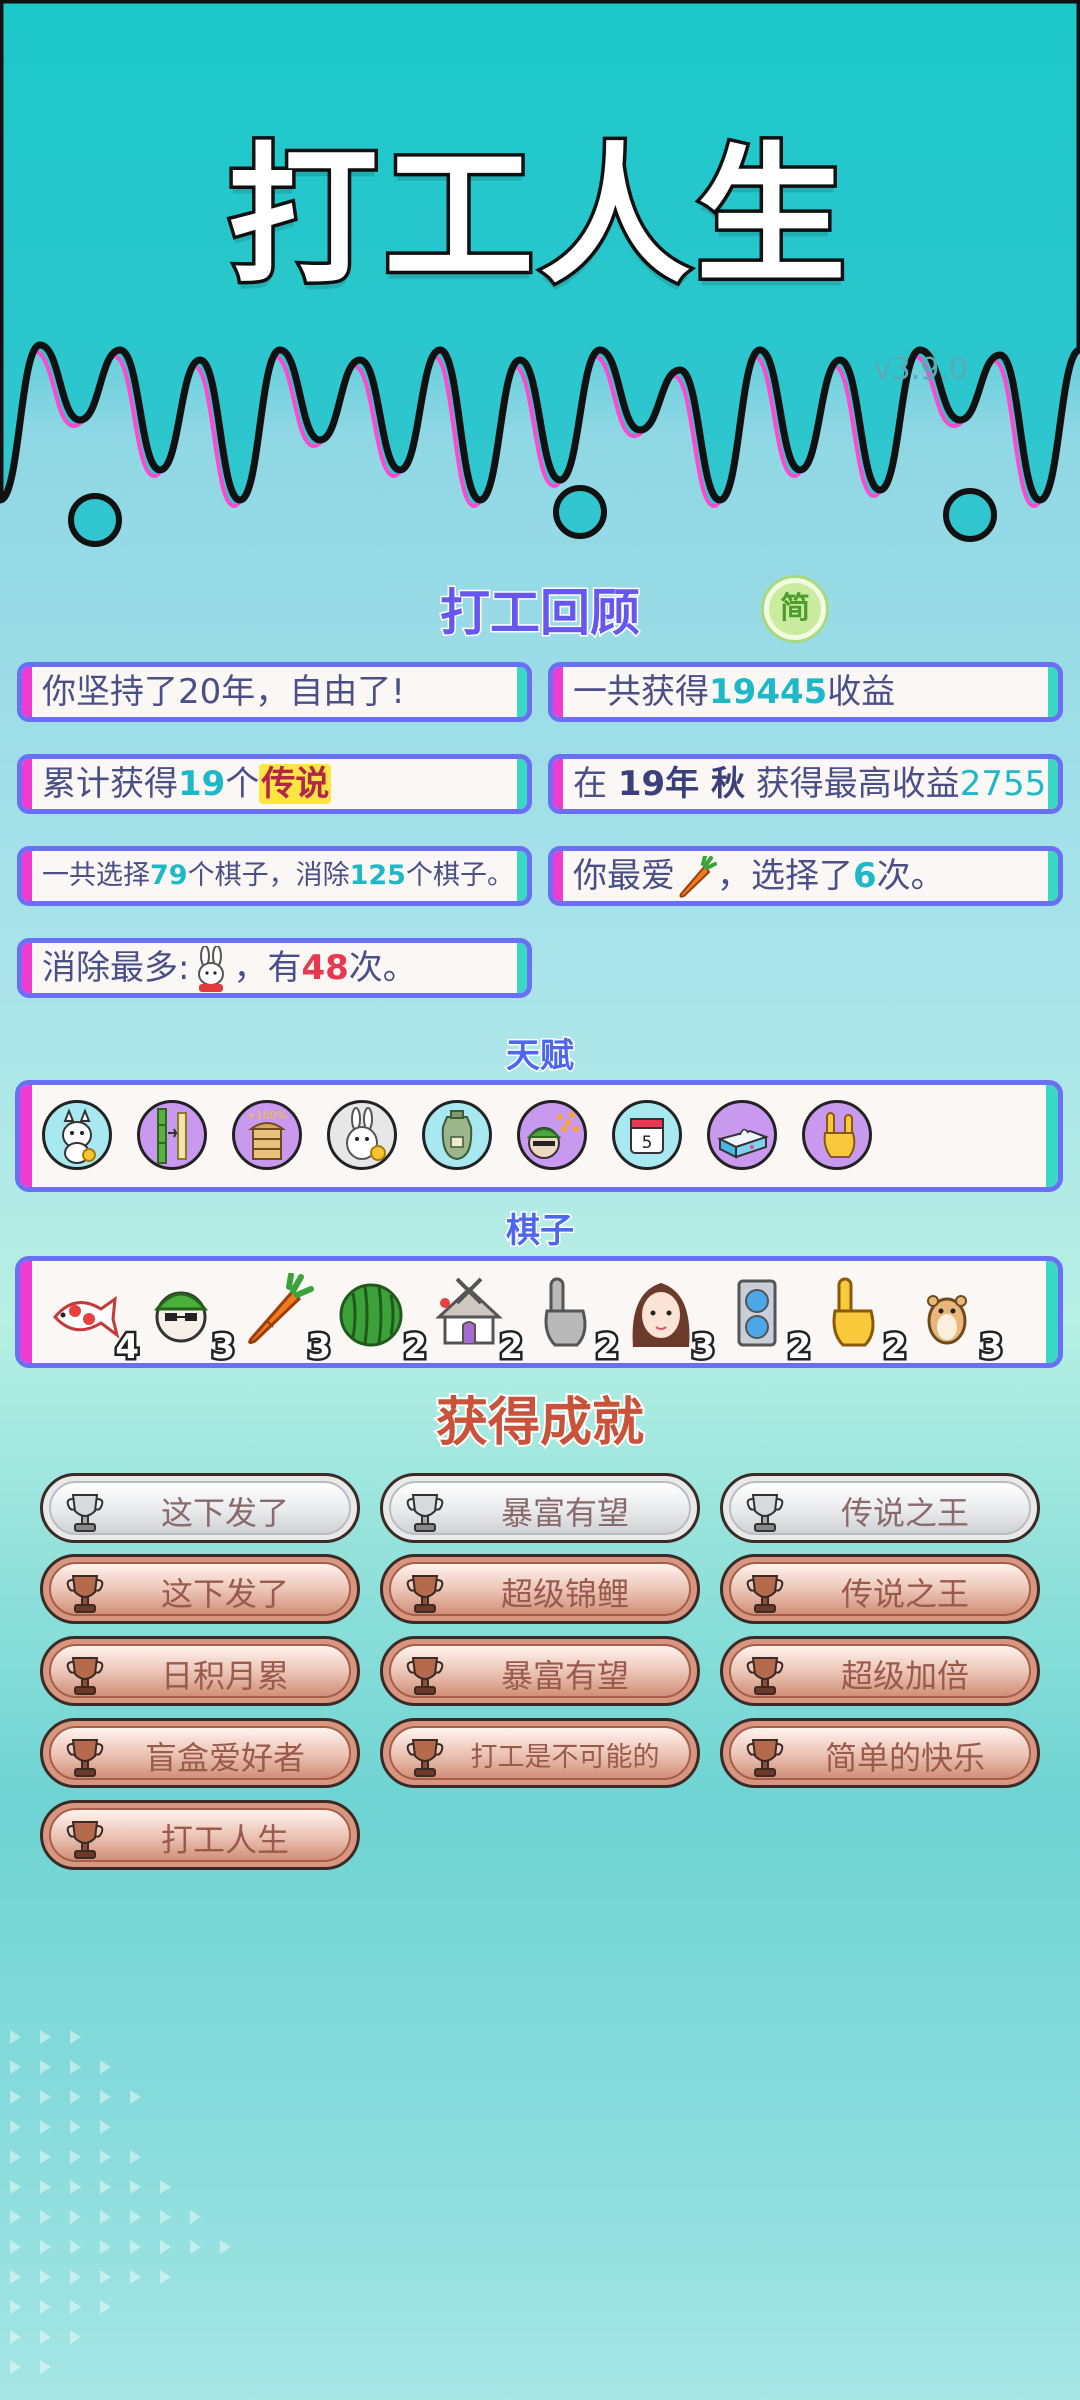 Image resolution: width=1080 pixels, height=2400 pixels. Describe the element at coordinates (538, 217) in the screenshot. I see `app-title: 打工人生` at that location.